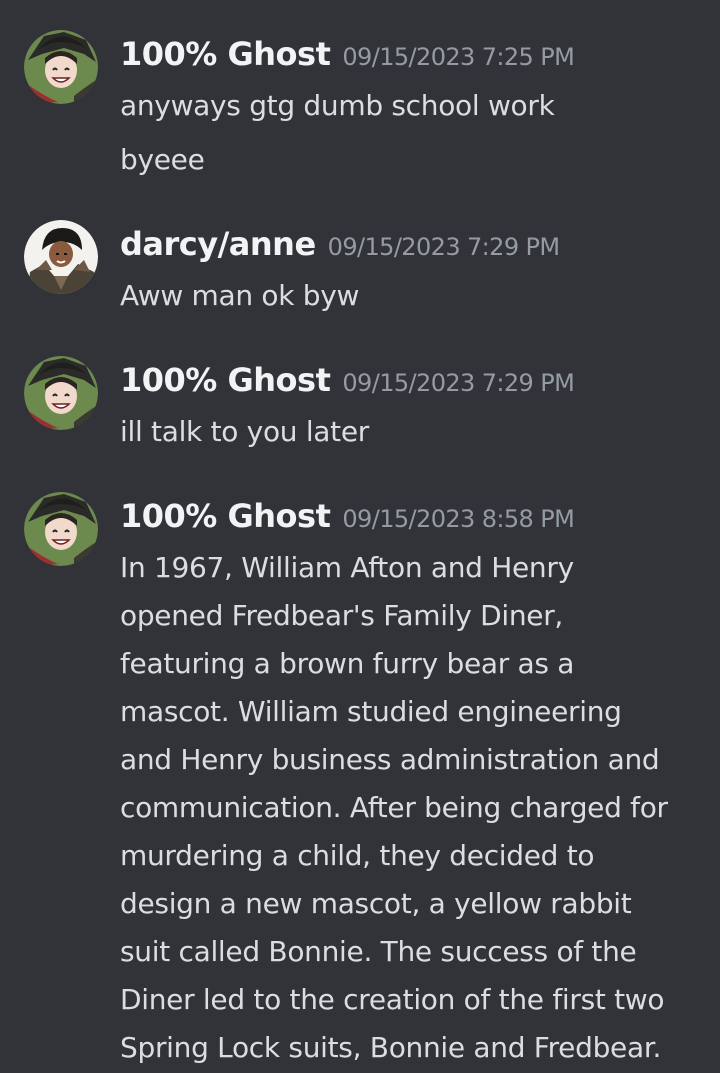 This screenshot has width=720, height=1073. I want to click on message-line: mascot. William studied engineering, so click(371, 711).